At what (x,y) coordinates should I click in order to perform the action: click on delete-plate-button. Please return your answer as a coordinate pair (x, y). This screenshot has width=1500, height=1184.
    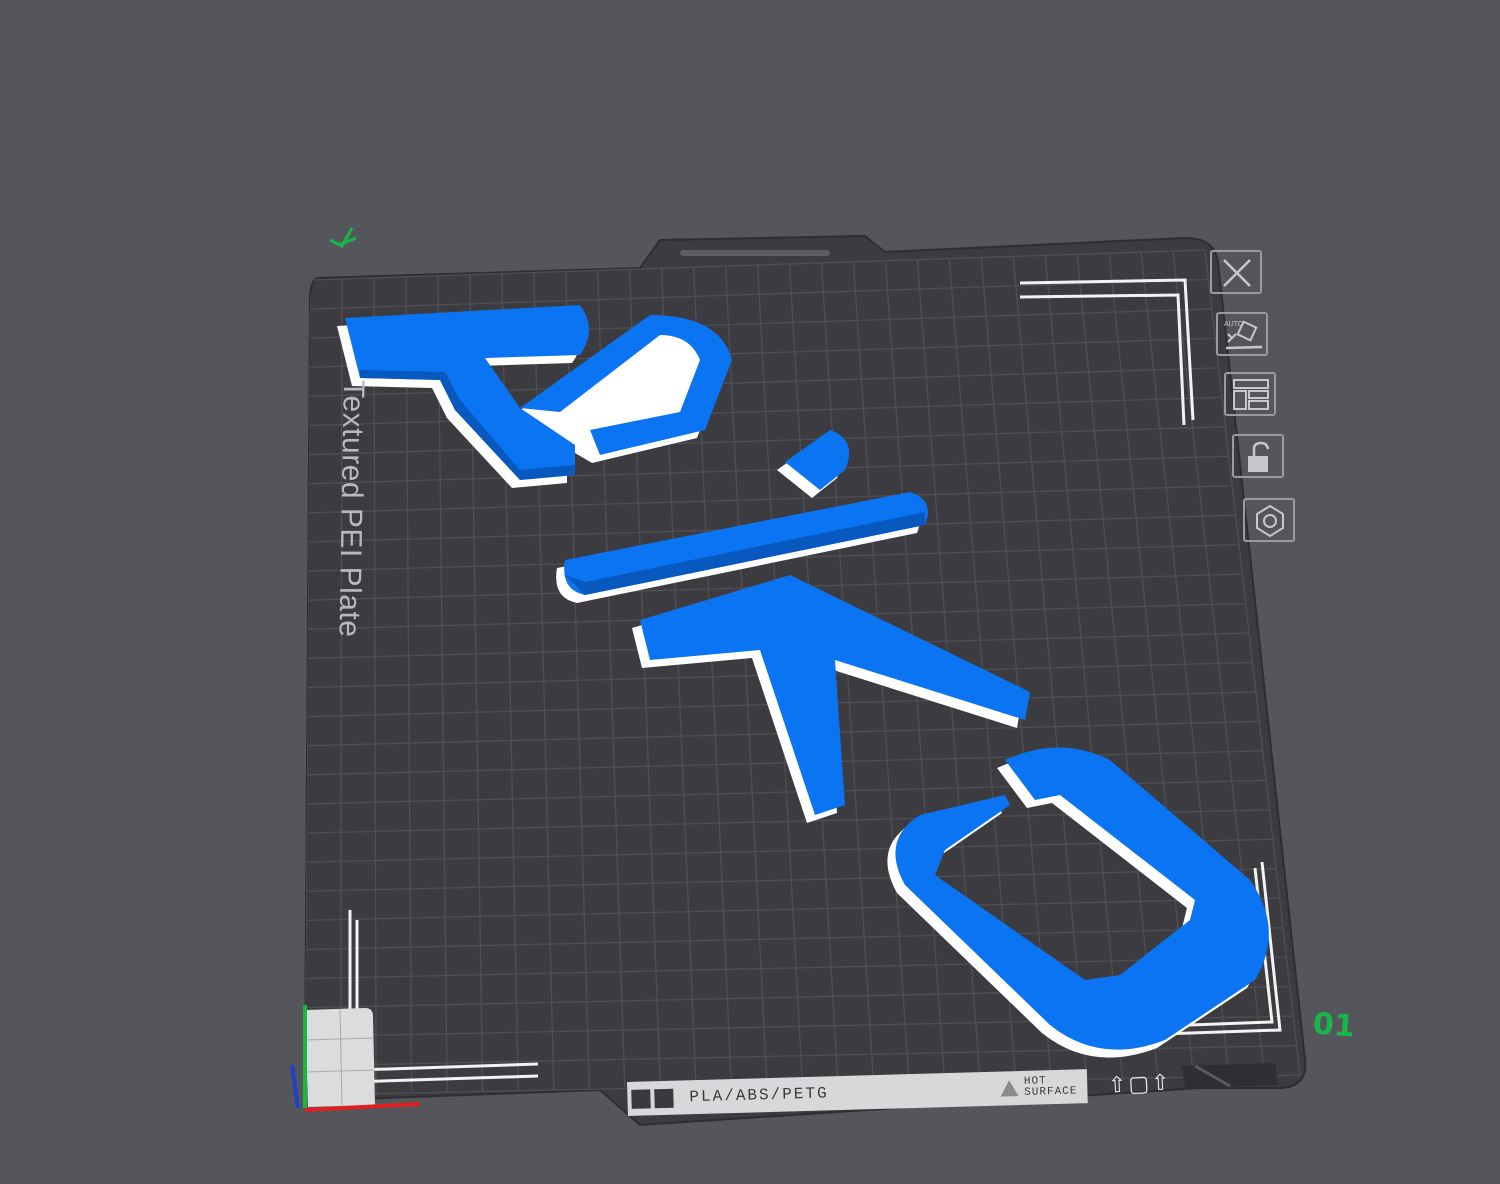
    Looking at the image, I should click on (1236, 272).